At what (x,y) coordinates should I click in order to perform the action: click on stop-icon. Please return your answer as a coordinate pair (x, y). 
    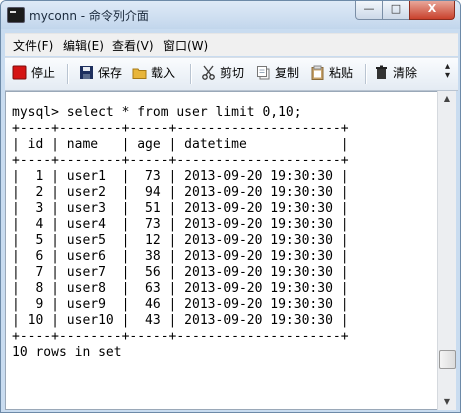
    Looking at the image, I should click on (19, 72).